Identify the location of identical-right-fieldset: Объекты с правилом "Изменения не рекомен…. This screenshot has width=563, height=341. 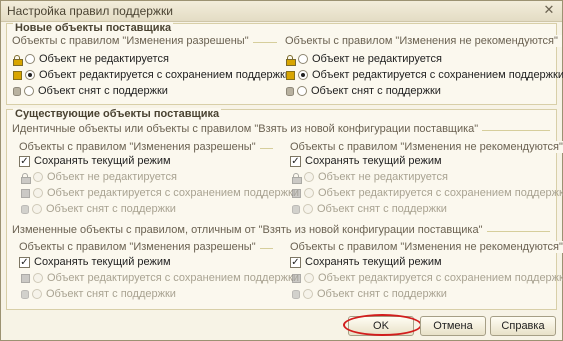
(426, 147).